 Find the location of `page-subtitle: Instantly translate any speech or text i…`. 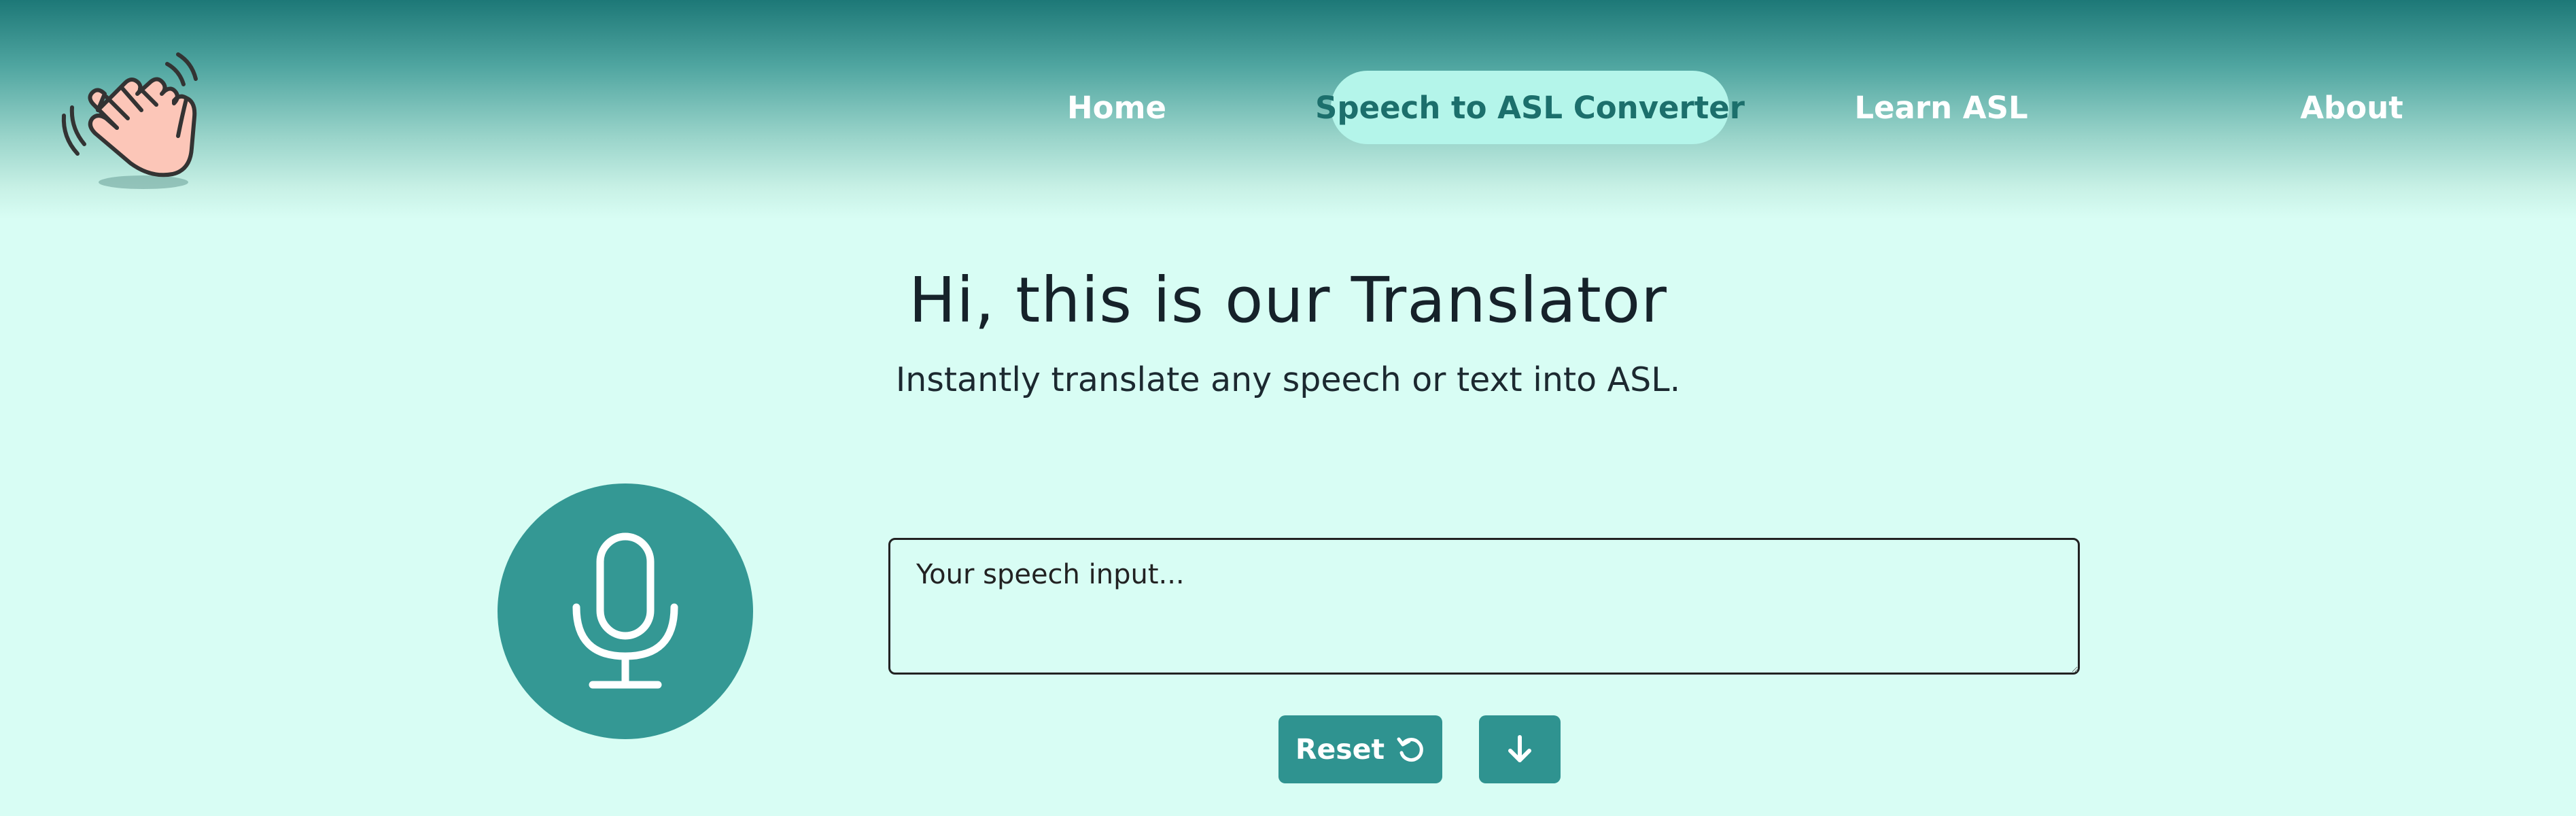

page-subtitle: Instantly translate any speech or text i… is located at coordinates (1288, 380).